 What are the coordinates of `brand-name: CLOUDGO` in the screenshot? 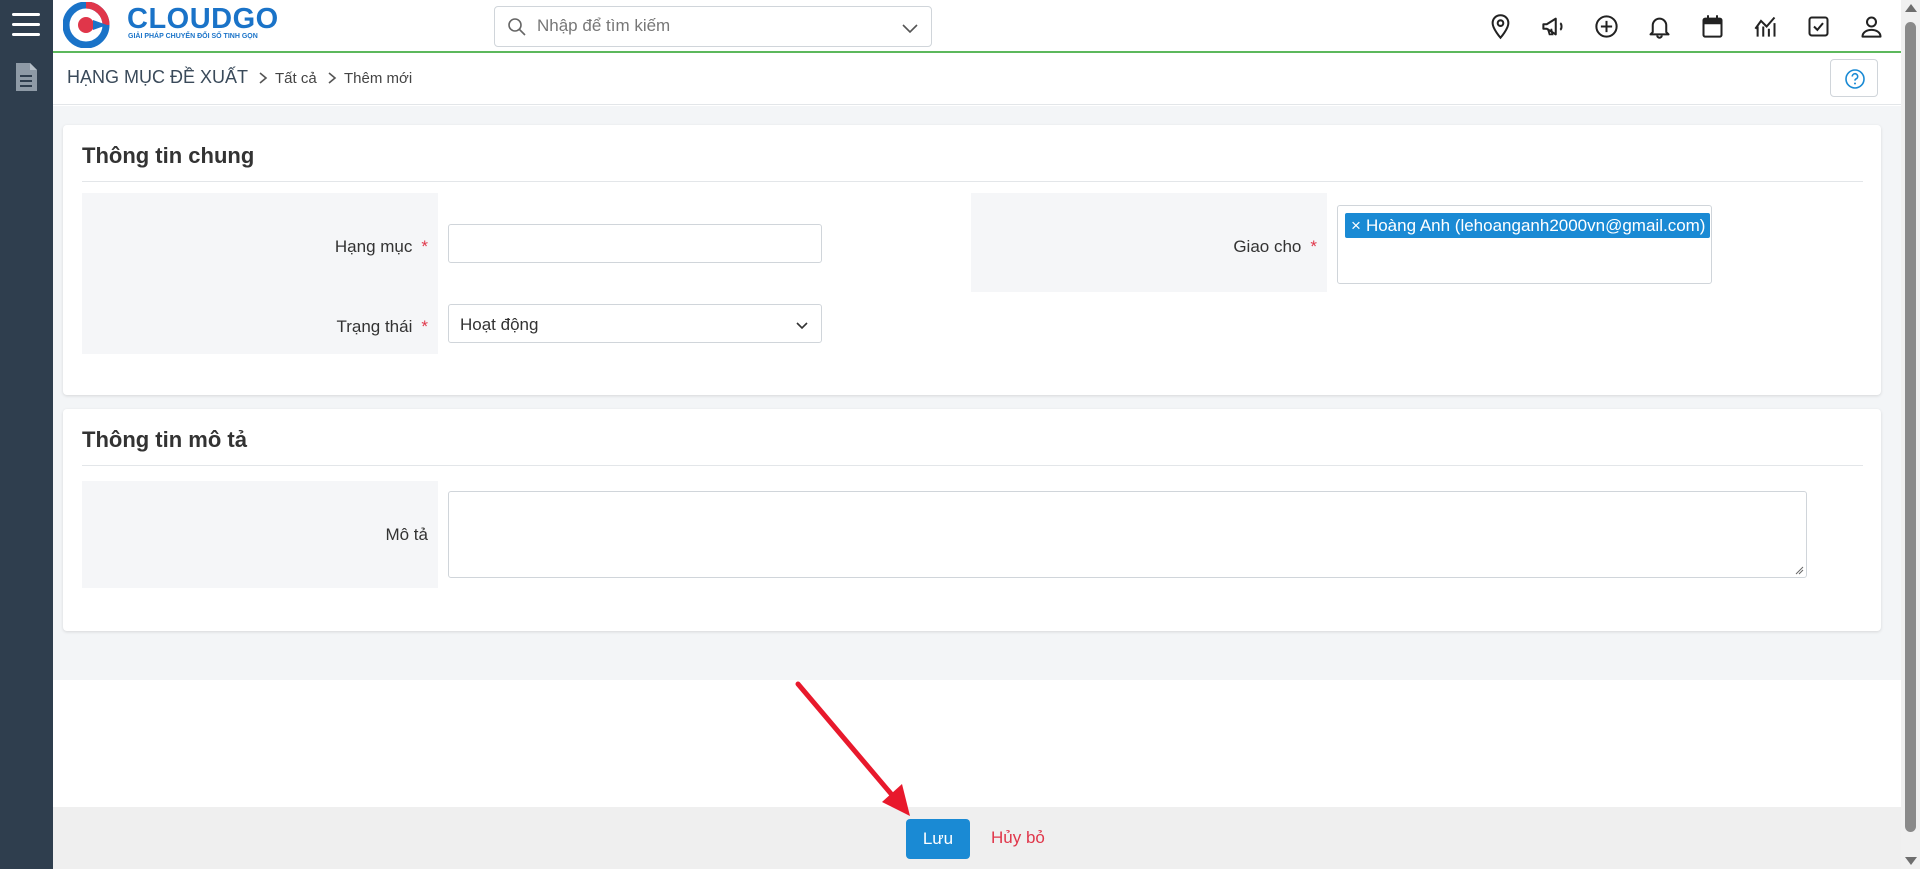 It's located at (203, 19).